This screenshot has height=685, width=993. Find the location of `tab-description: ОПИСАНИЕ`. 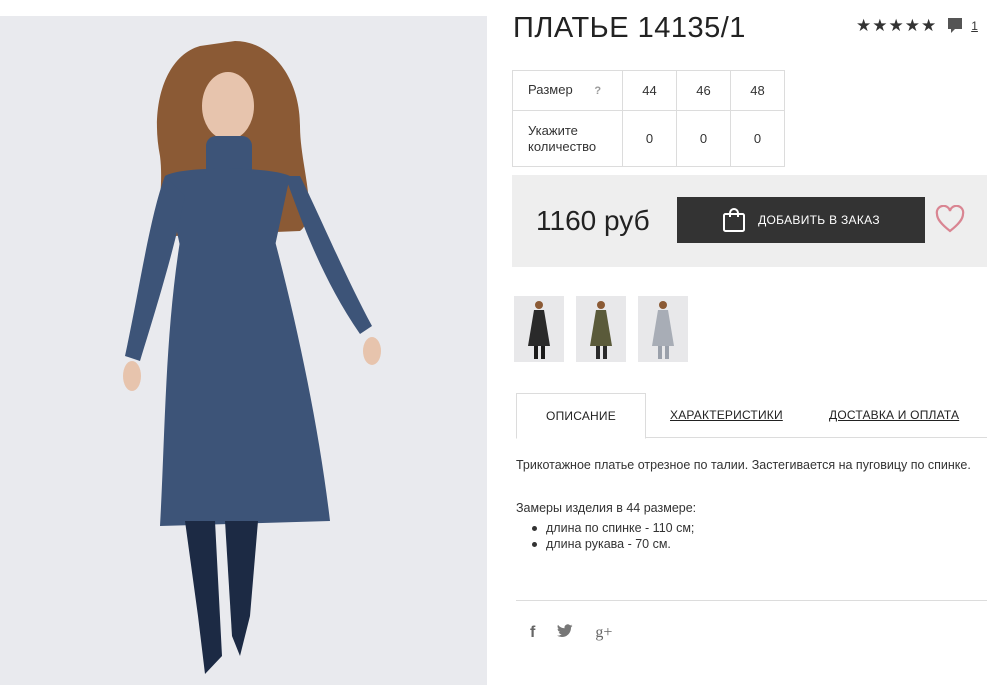

tab-description: ОПИСАНИЕ is located at coordinates (581, 416).